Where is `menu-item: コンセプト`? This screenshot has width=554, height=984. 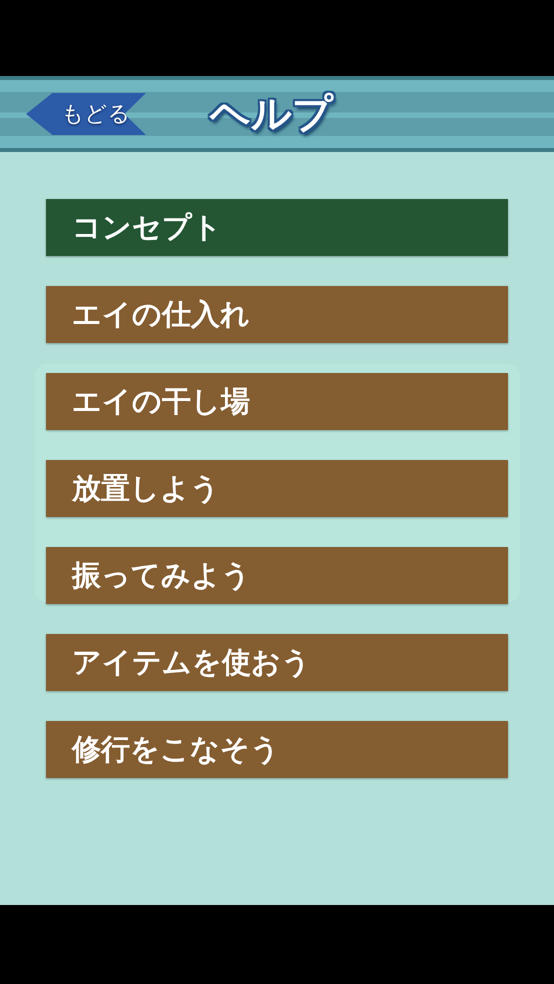 menu-item: コンセプト is located at coordinates (277, 227).